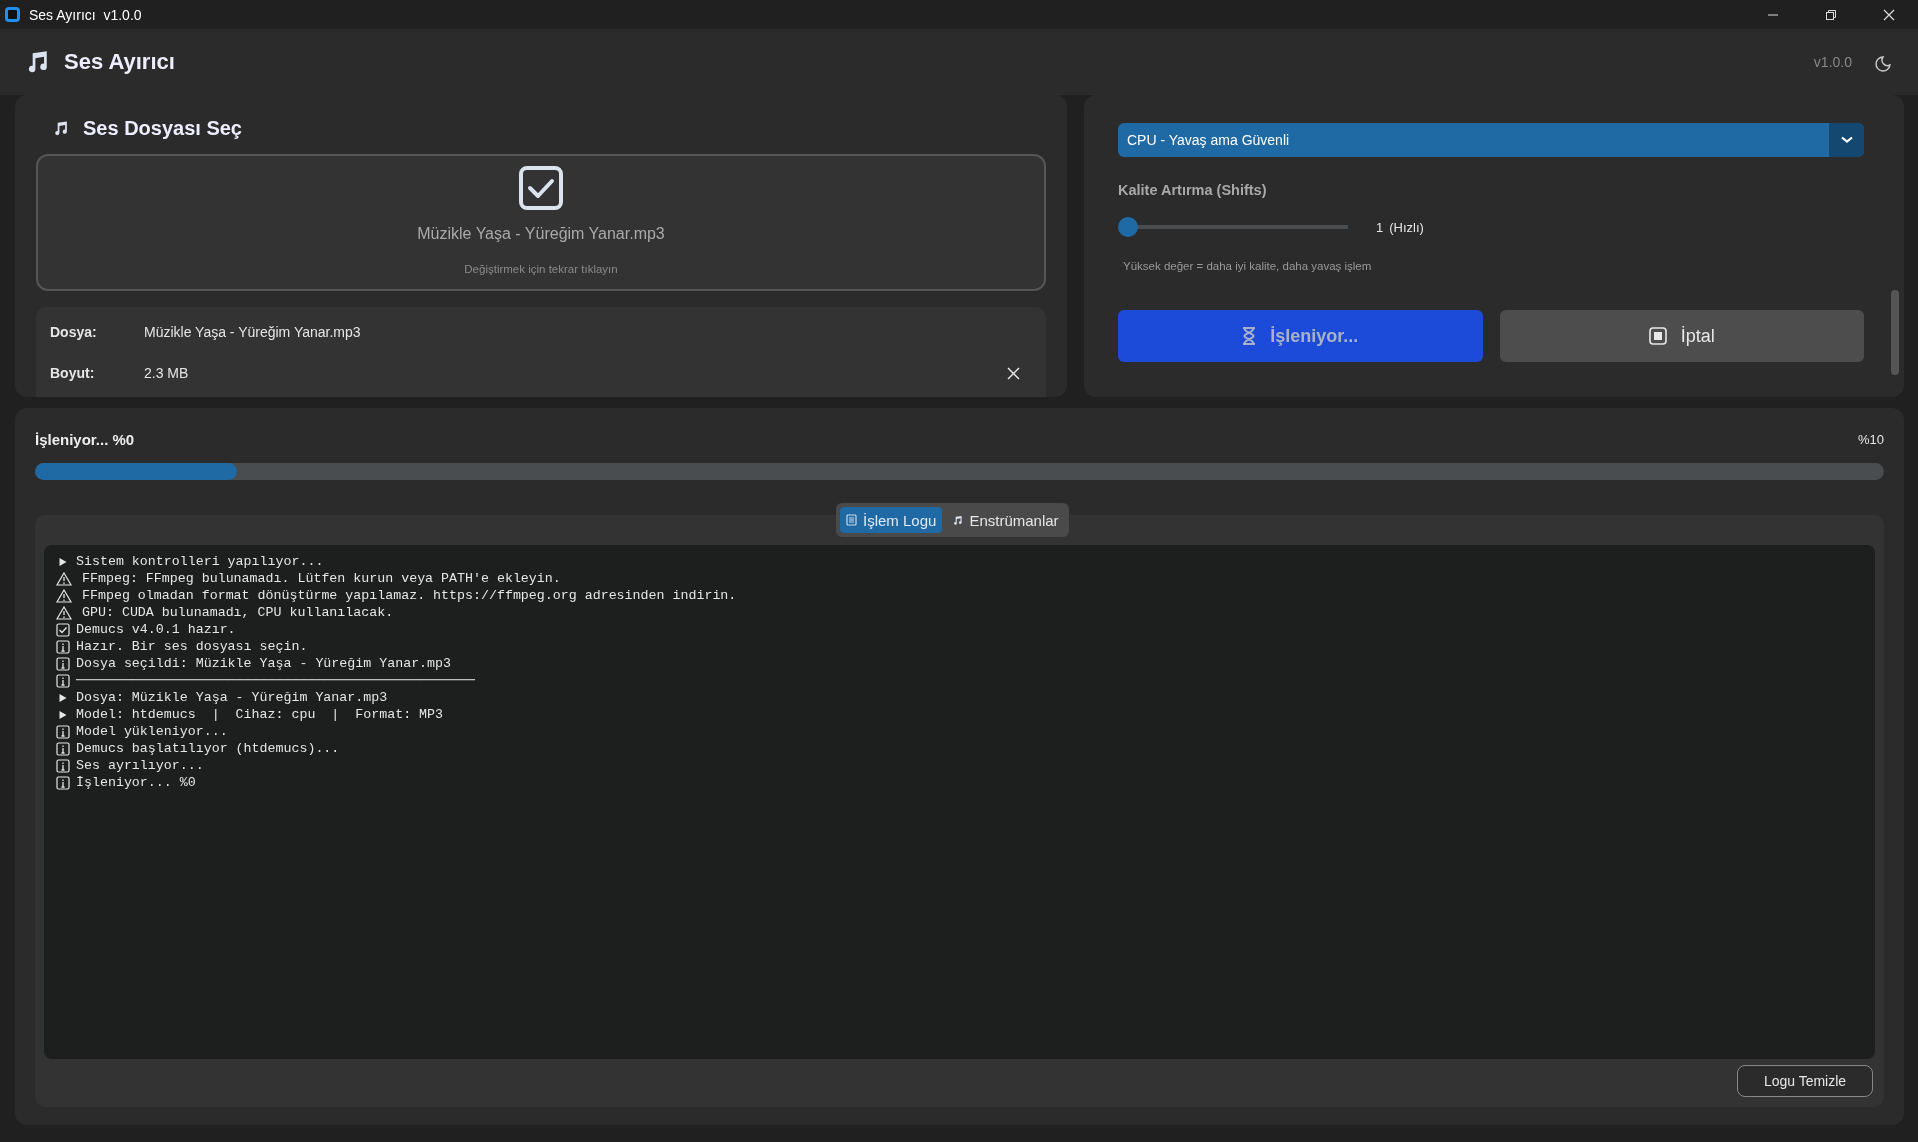 This screenshot has height=1142, width=1918. What do you see at coordinates (1805, 1081) in the screenshot?
I see `clear-log-button: Logu Temizle` at bounding box center [1805, 1081].